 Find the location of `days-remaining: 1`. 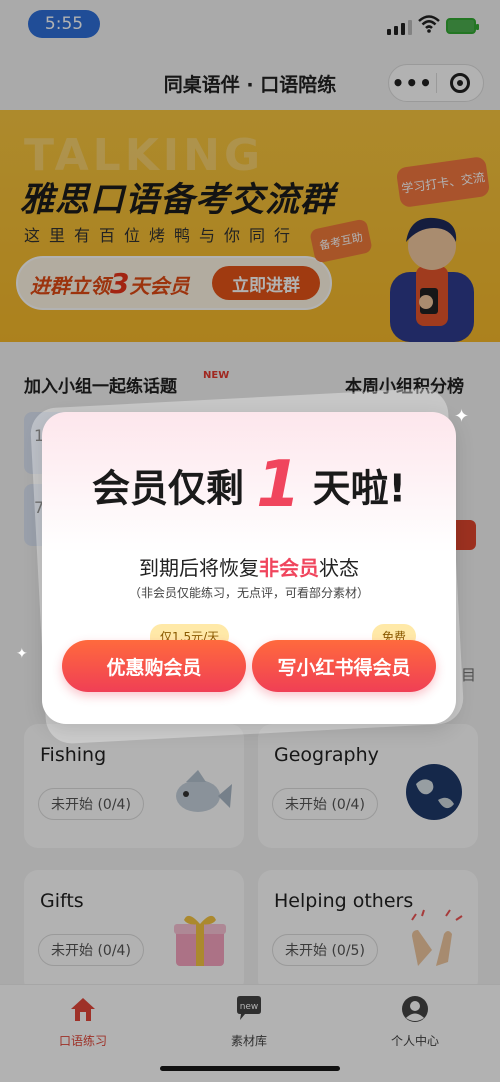

days-remaining: 1 is located at coordinates (278, 485).